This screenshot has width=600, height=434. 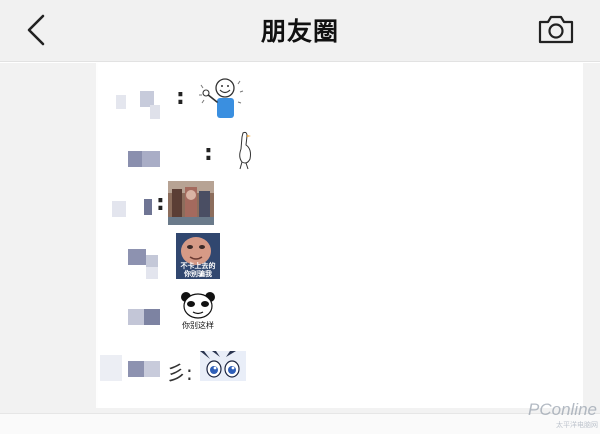 I want to click on photo-thumbnail, so click(x=191, y=203).